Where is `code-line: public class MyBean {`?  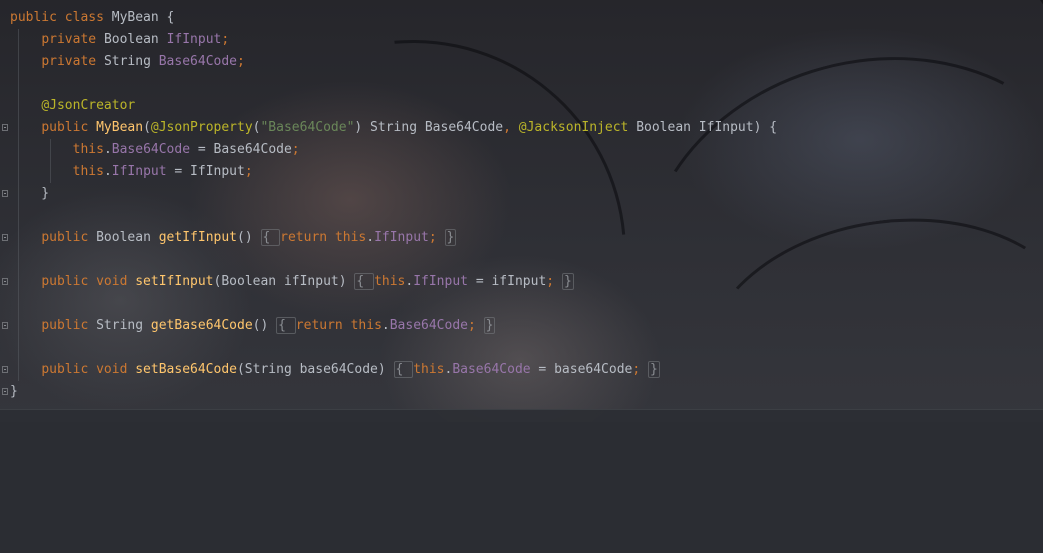 code-line: public class MyBean { is located at coordinates (520, 18).